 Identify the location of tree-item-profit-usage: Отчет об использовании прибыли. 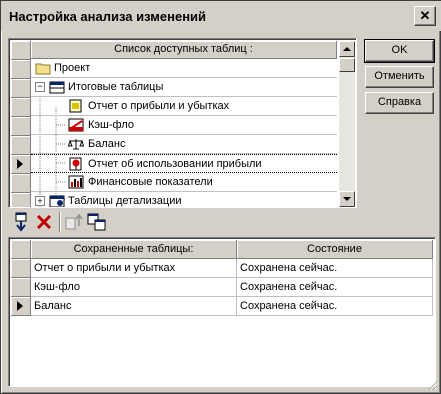
(184, 163).